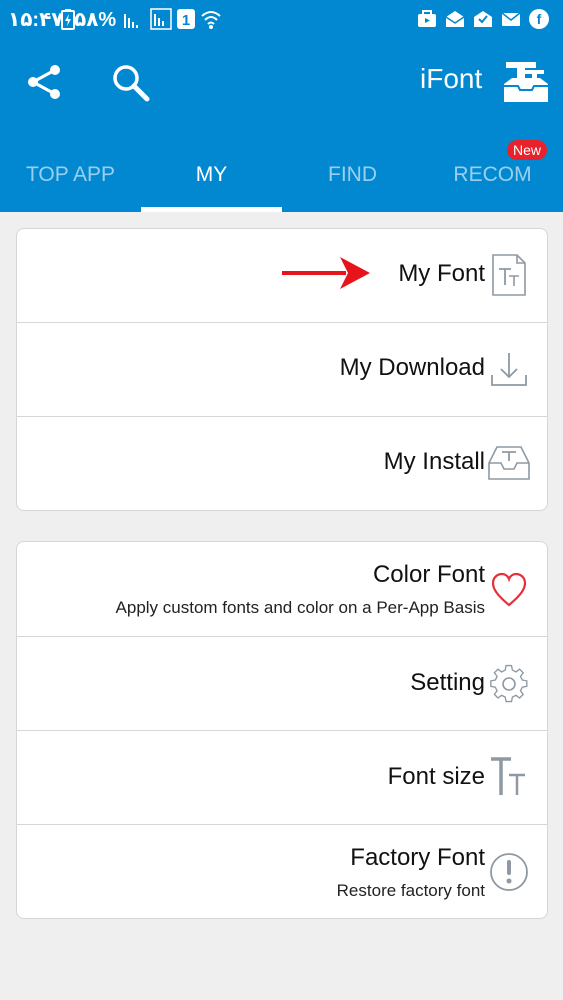 Image resolution: width=563 pixels, height=1000 pixels. What do you see at coordinates (427, 18) in the screenshot?
I see `briefcase-icon` at bounding box center [427, 18].